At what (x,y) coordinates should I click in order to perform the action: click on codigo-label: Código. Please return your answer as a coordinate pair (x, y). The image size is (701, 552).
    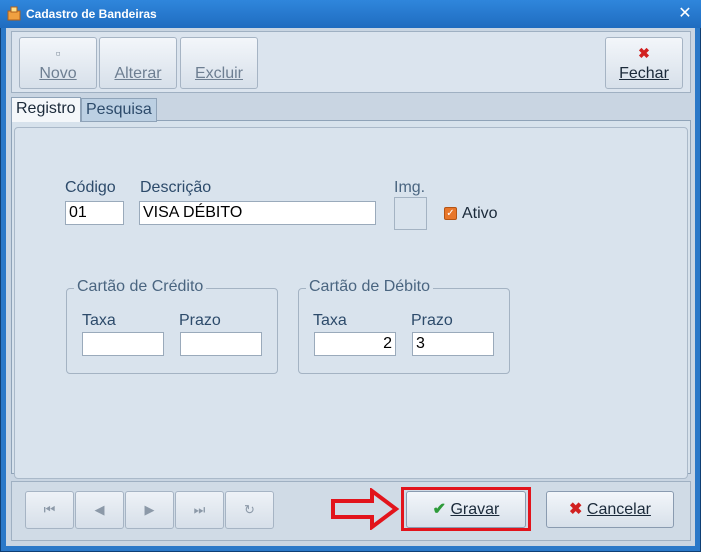
    Looking at the image, I should click on (90, 187).